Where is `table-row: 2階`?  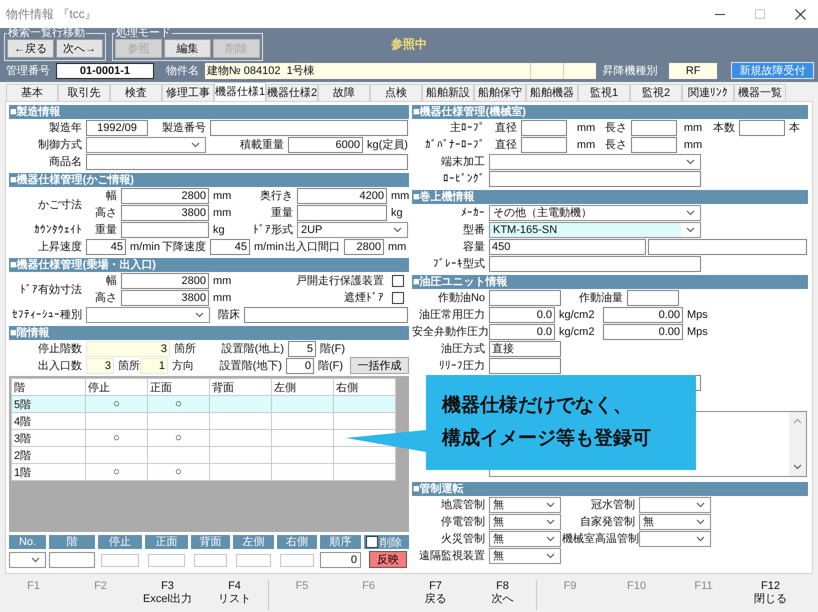
table-row: 2階 is located at coordinates (204, 455).